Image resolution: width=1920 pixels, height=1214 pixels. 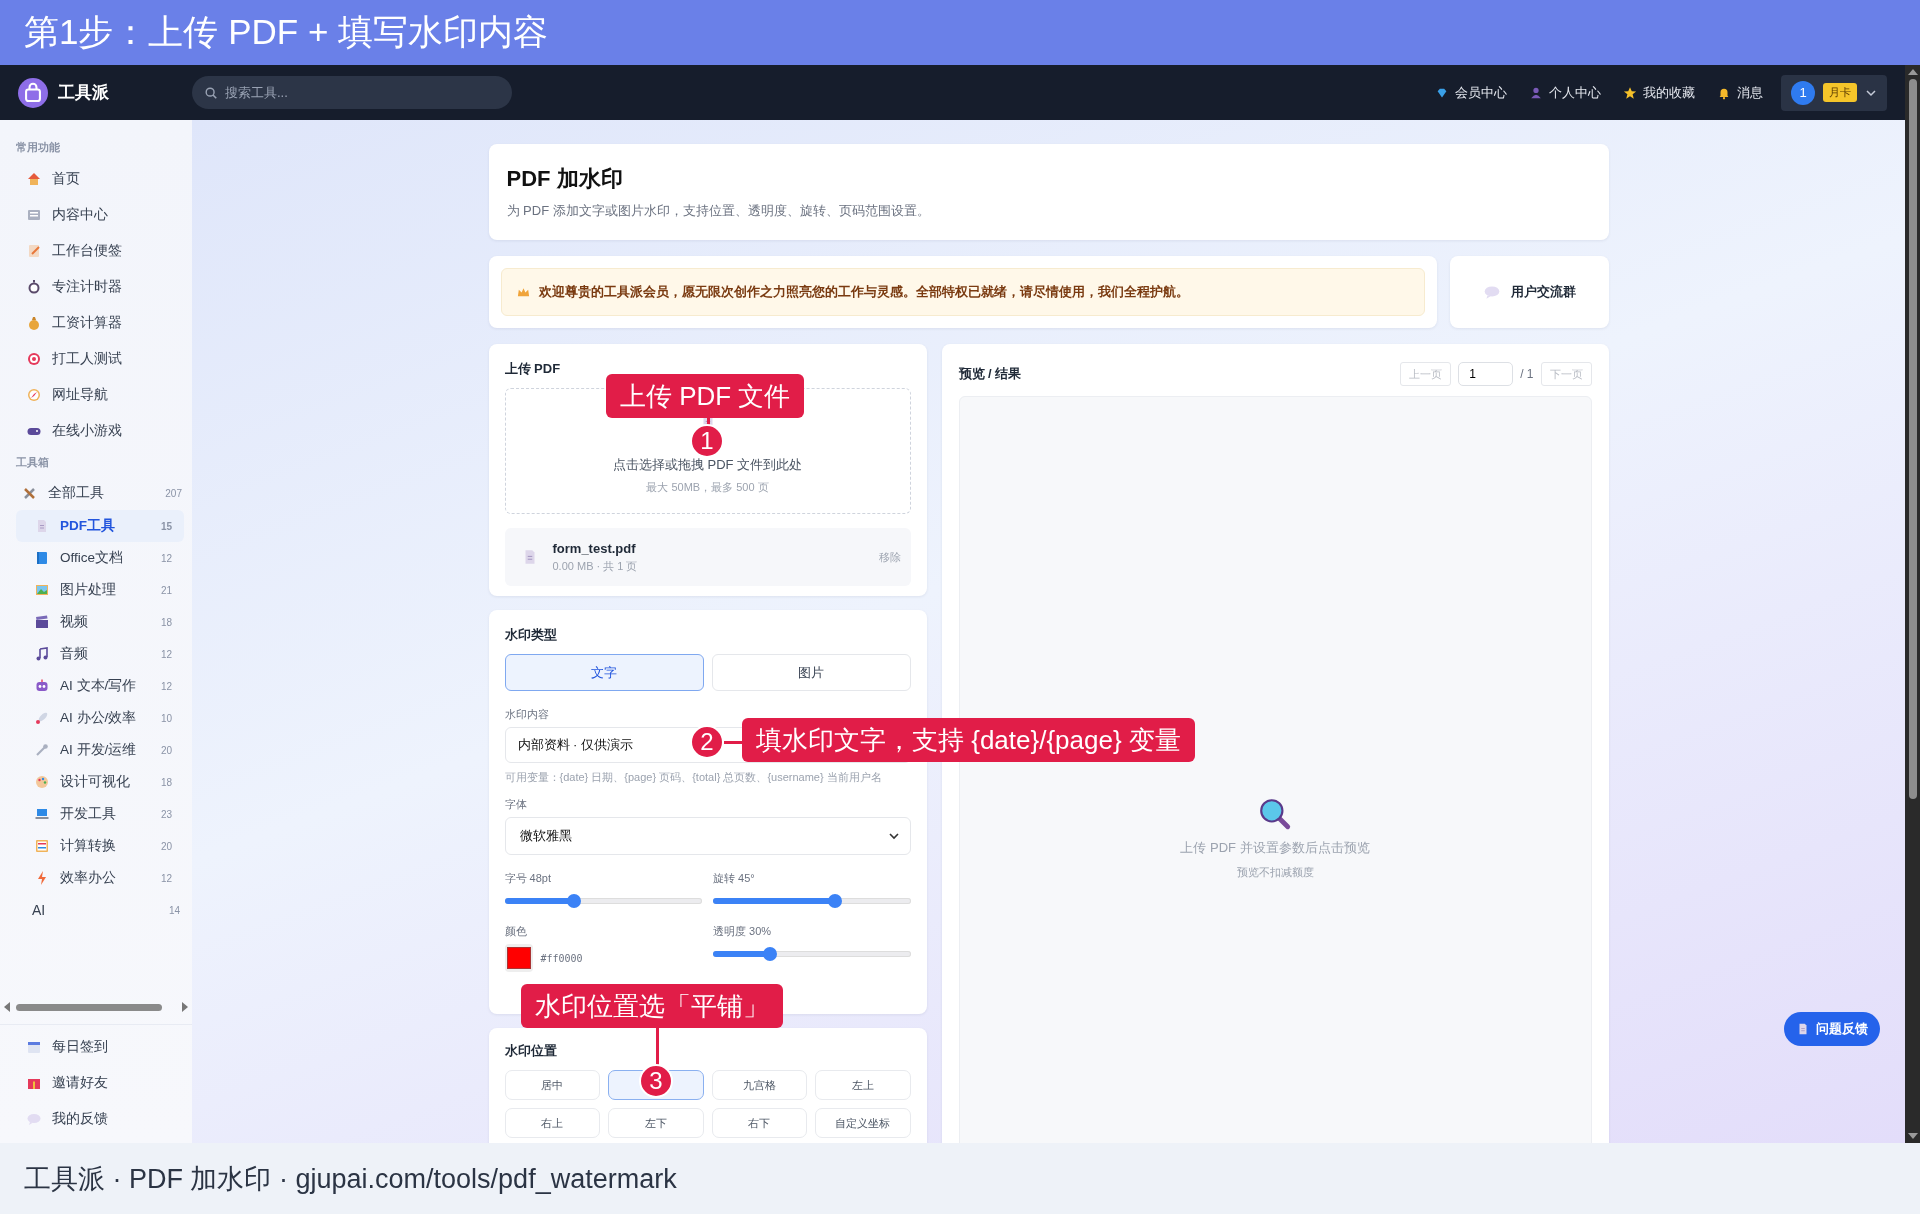 I want to click on slider-label: 字号 48pt, so click(x=528, y=878).